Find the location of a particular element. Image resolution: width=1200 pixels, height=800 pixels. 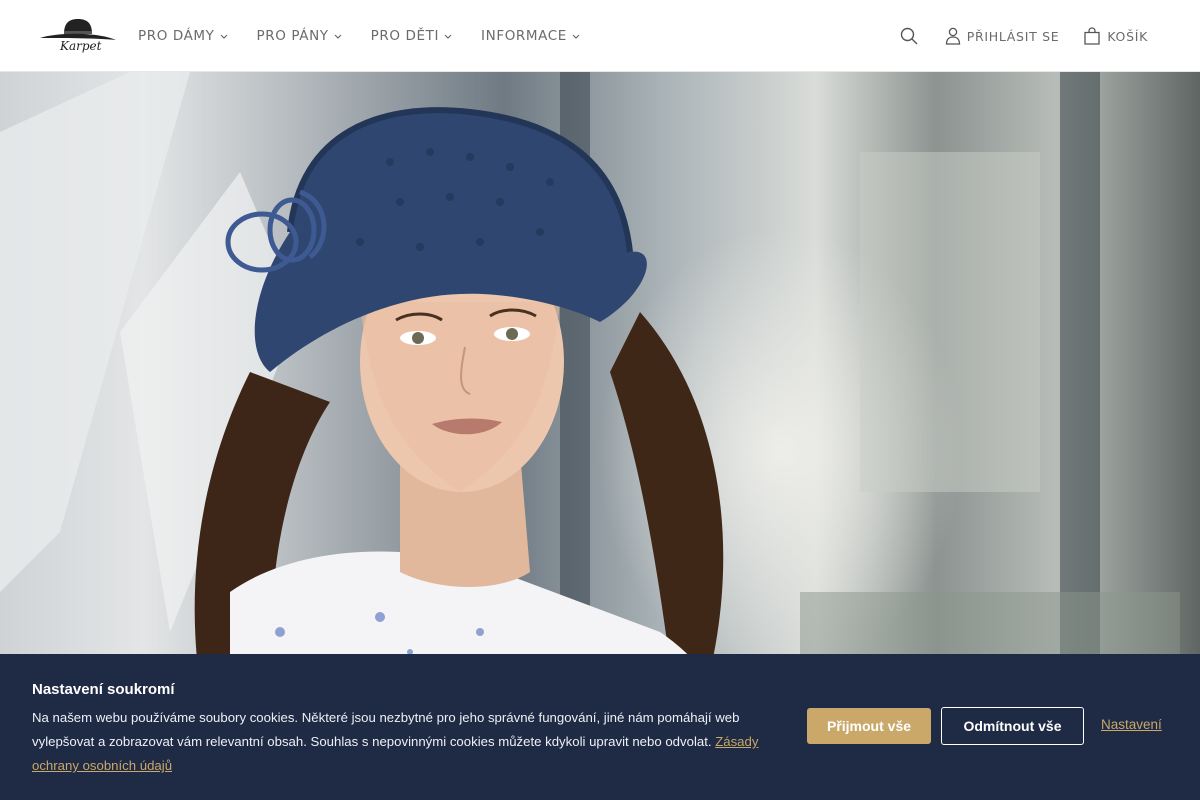

nav-item-label: PRO PÁNY is located at coordinates (292, 36).